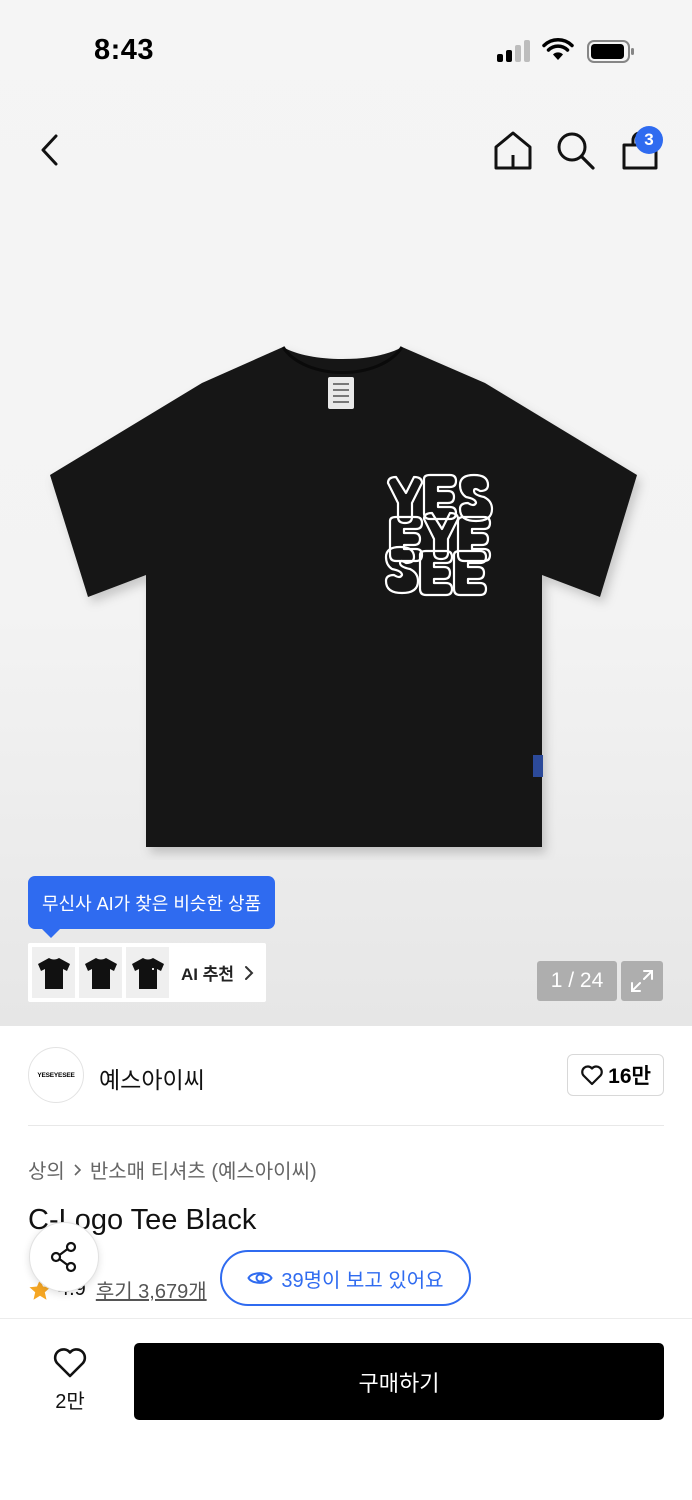 The image size is (692, 1500). I want to click on cart-count-badge: 3, so click(649, 140).